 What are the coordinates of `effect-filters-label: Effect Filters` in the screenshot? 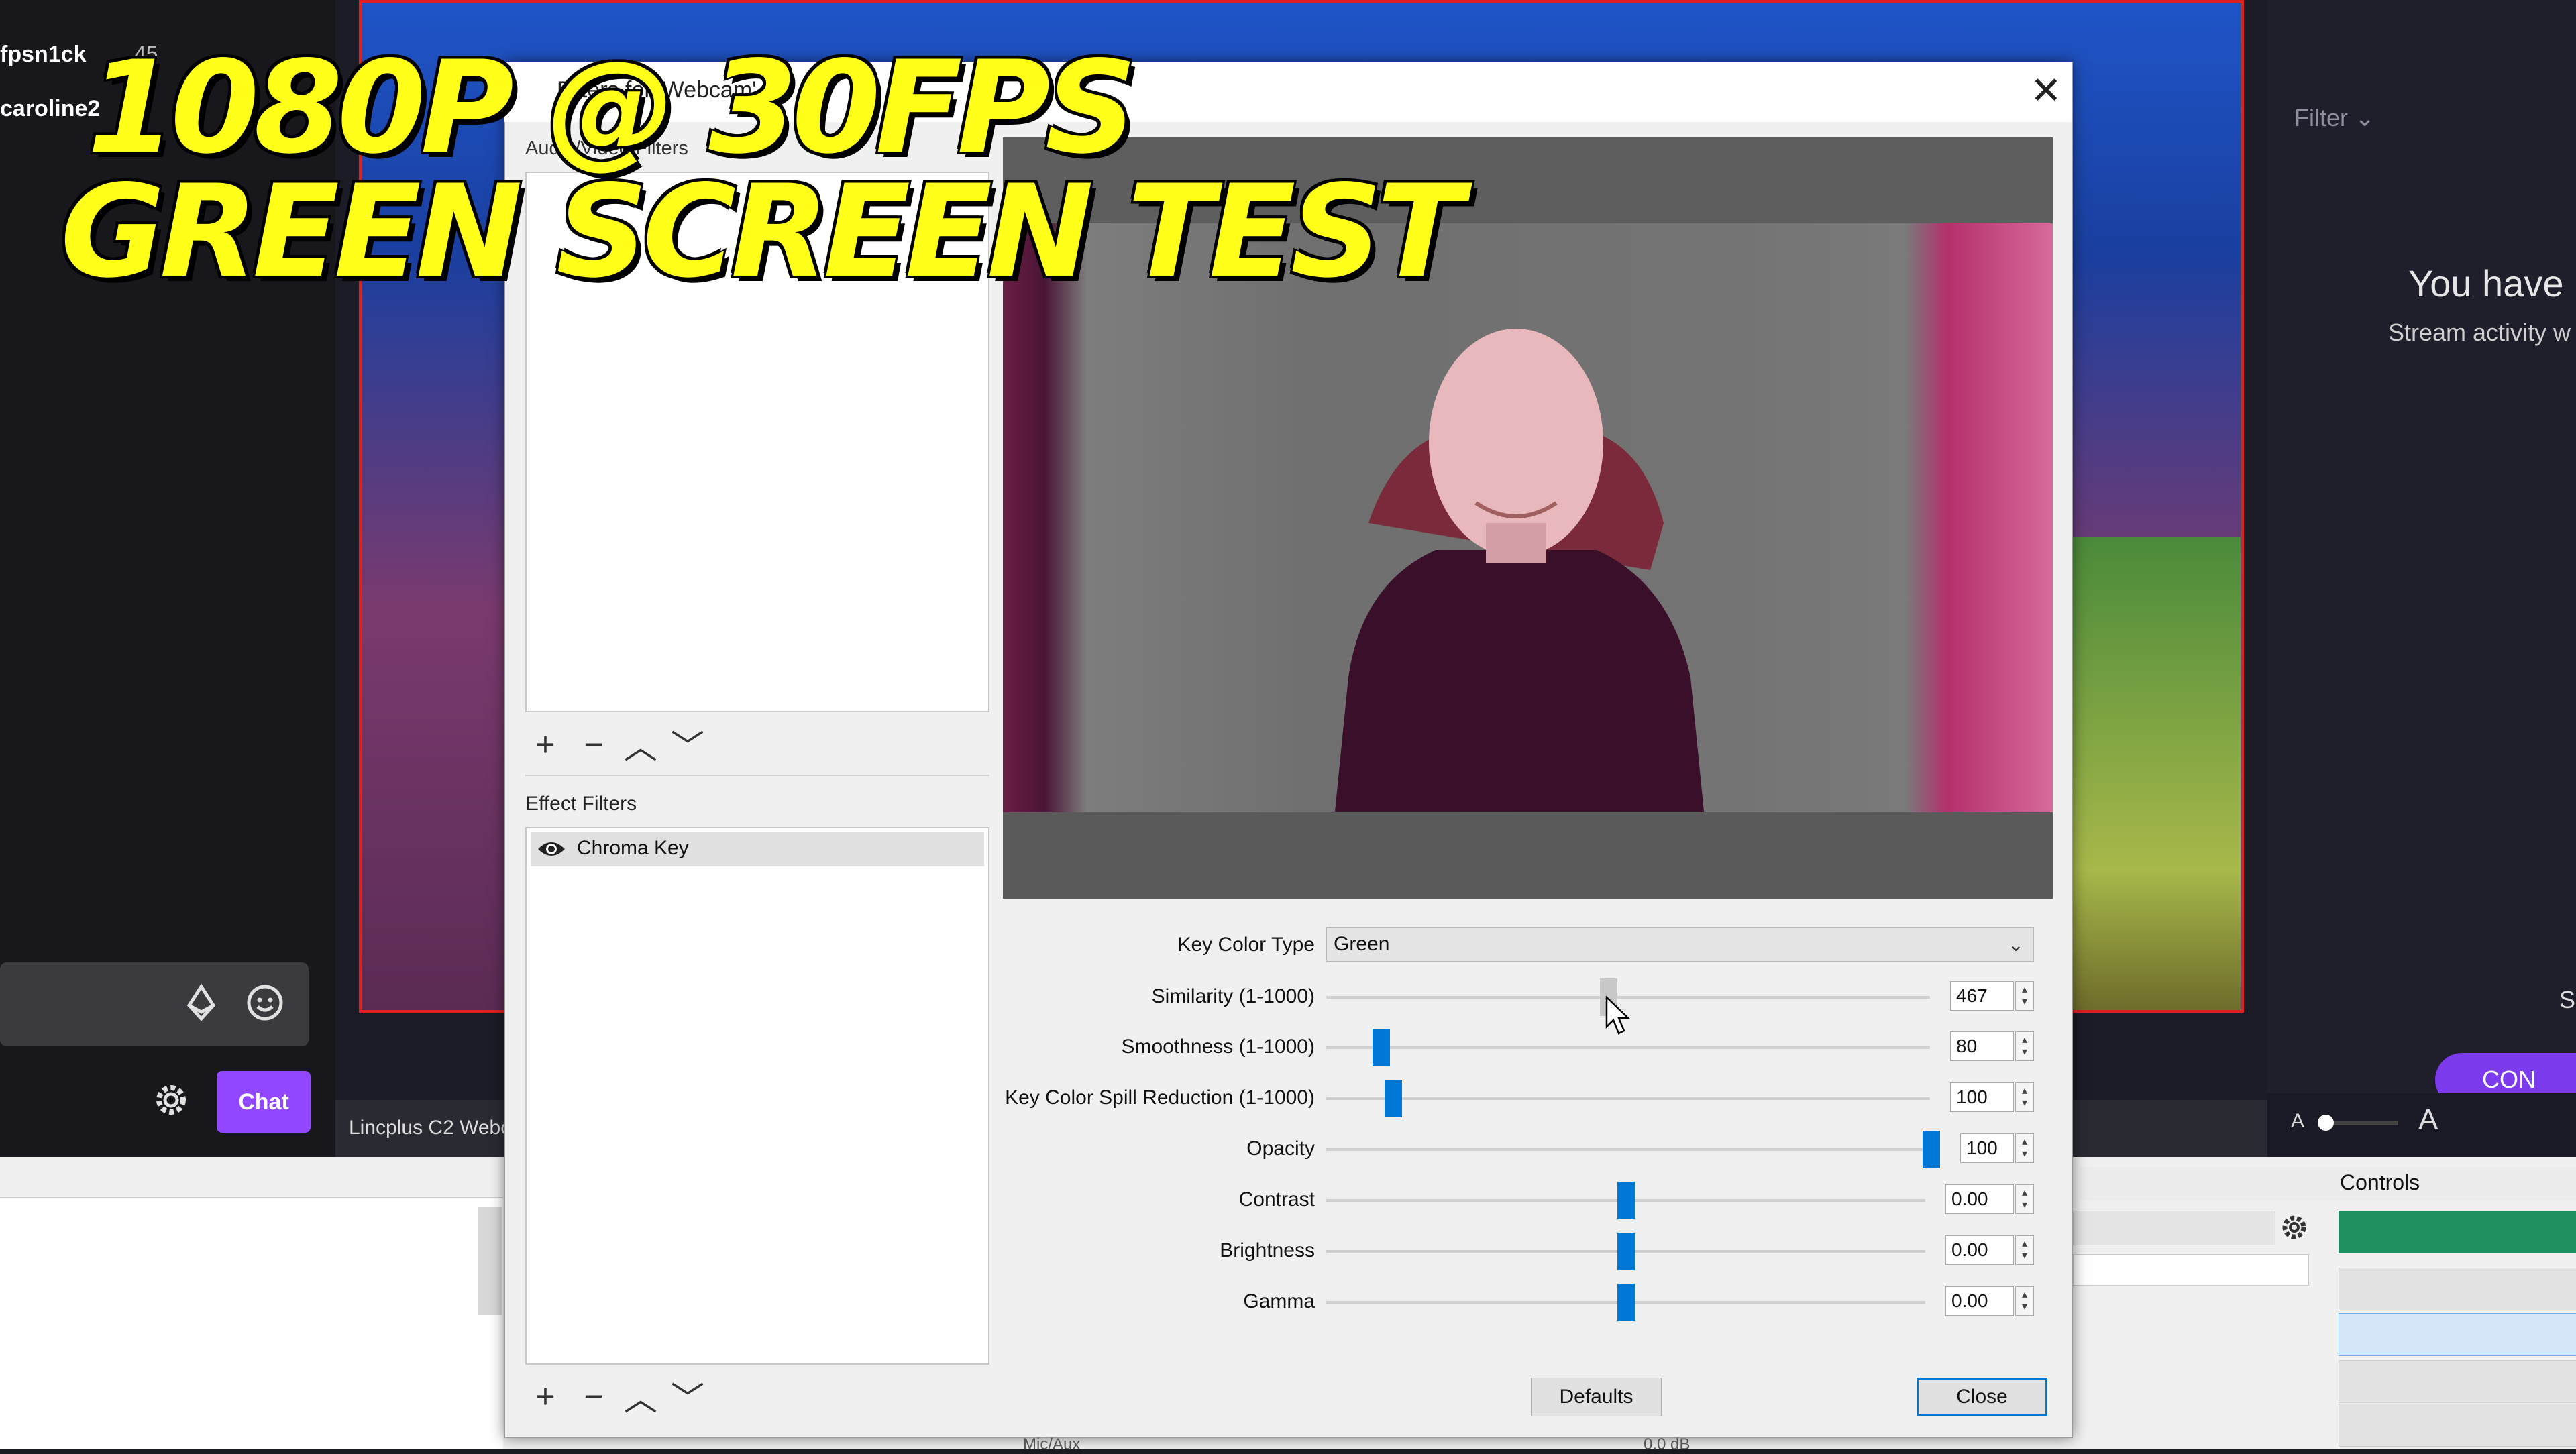 It's located at (581, 804).